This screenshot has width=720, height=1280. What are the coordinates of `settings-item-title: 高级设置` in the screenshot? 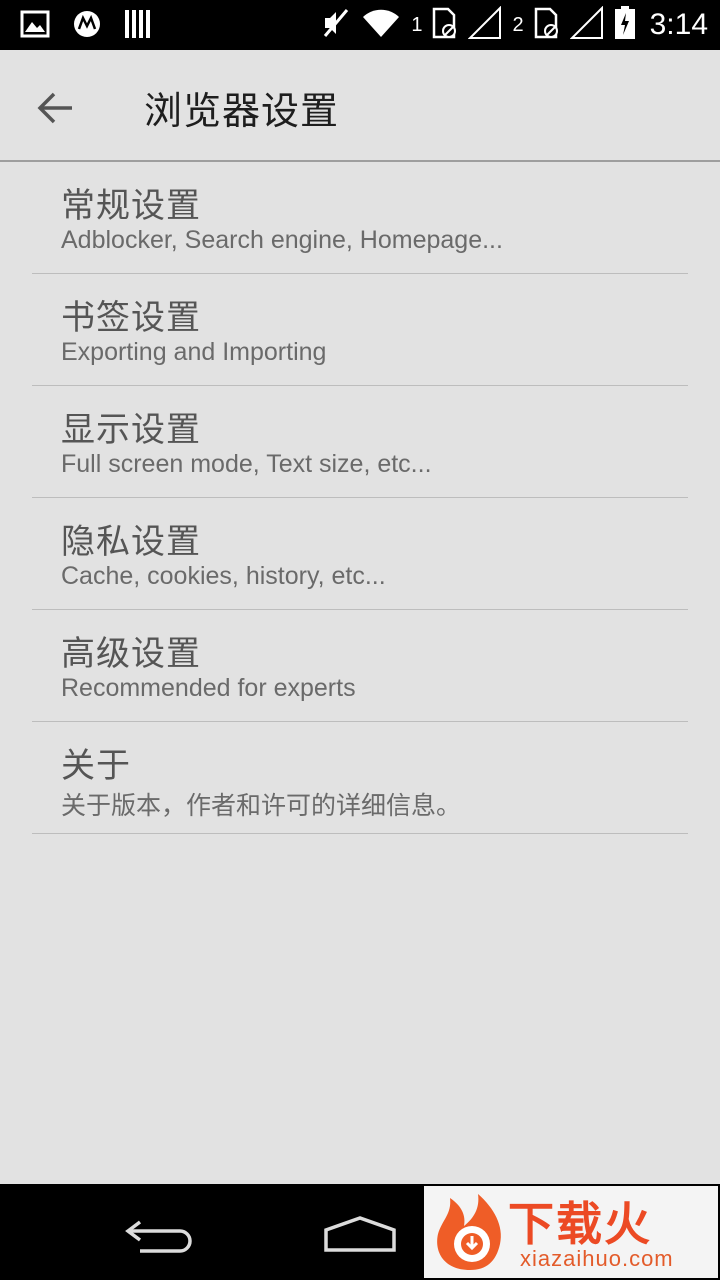 It's located at (131, 654).